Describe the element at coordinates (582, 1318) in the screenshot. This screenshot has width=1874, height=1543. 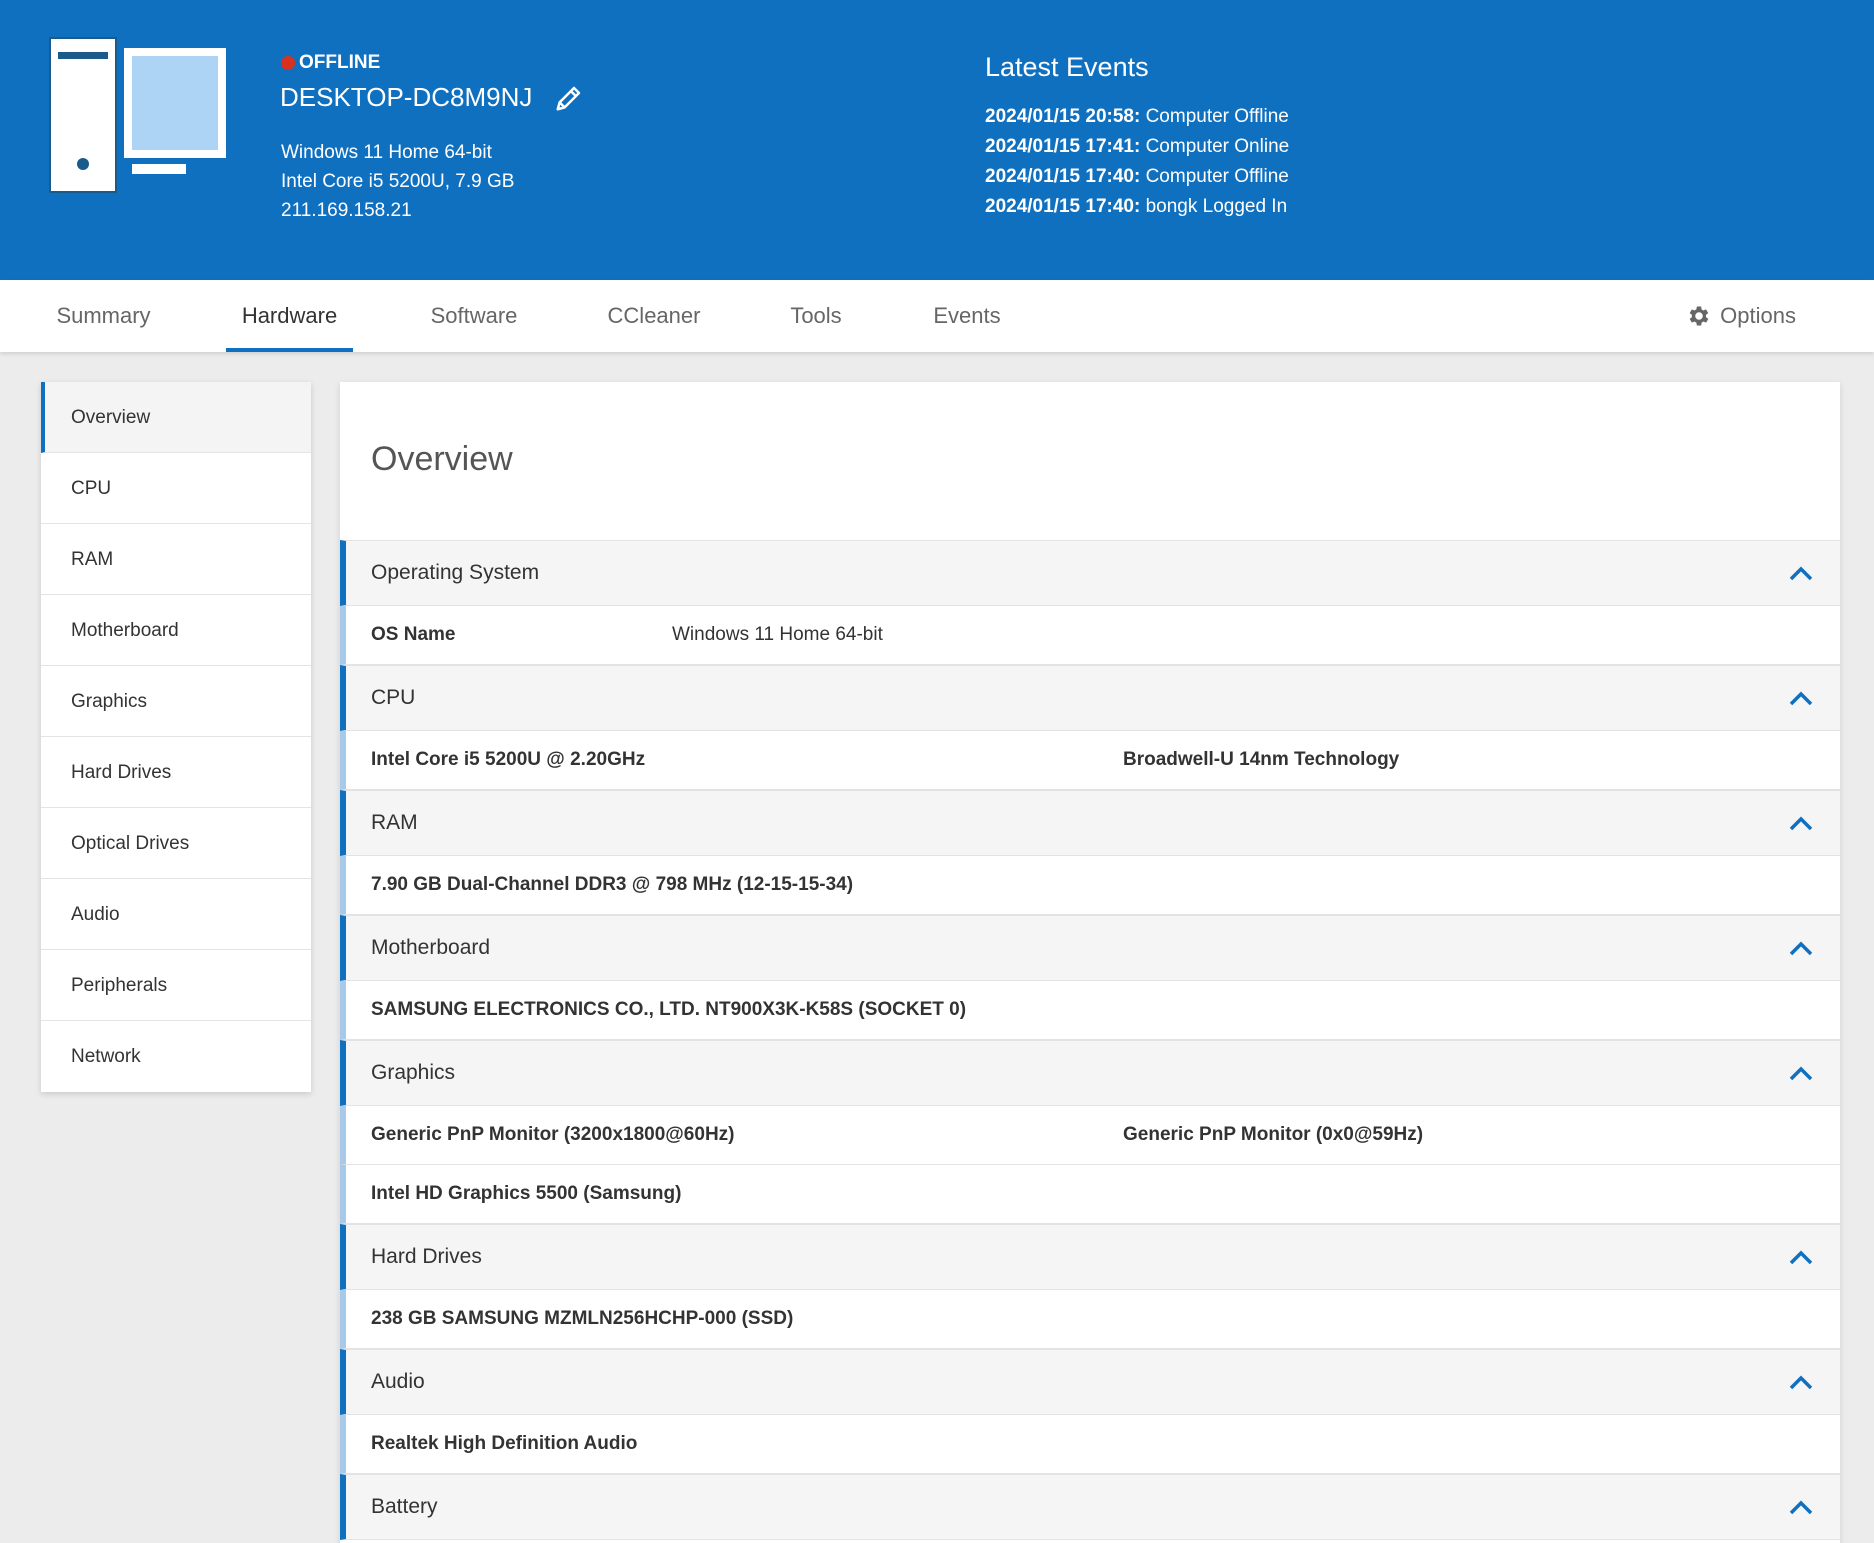
I see `hard-drive-value: 238 GB SAMSUNG MZMLN256HCHP-000 (SSD)` at that location.